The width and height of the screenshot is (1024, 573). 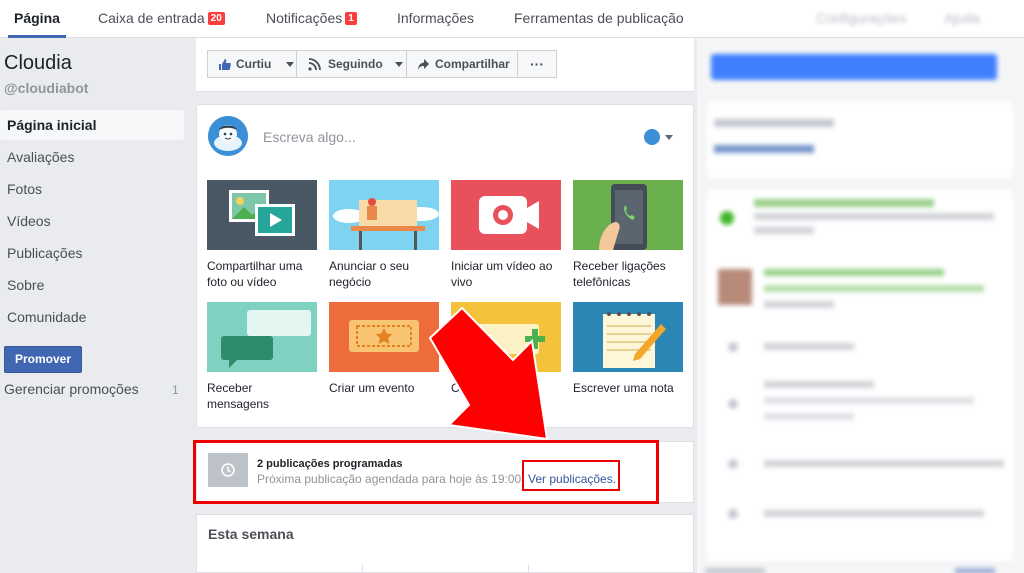 I want to click on posting-as-avatar, so click(x=652, y=137).